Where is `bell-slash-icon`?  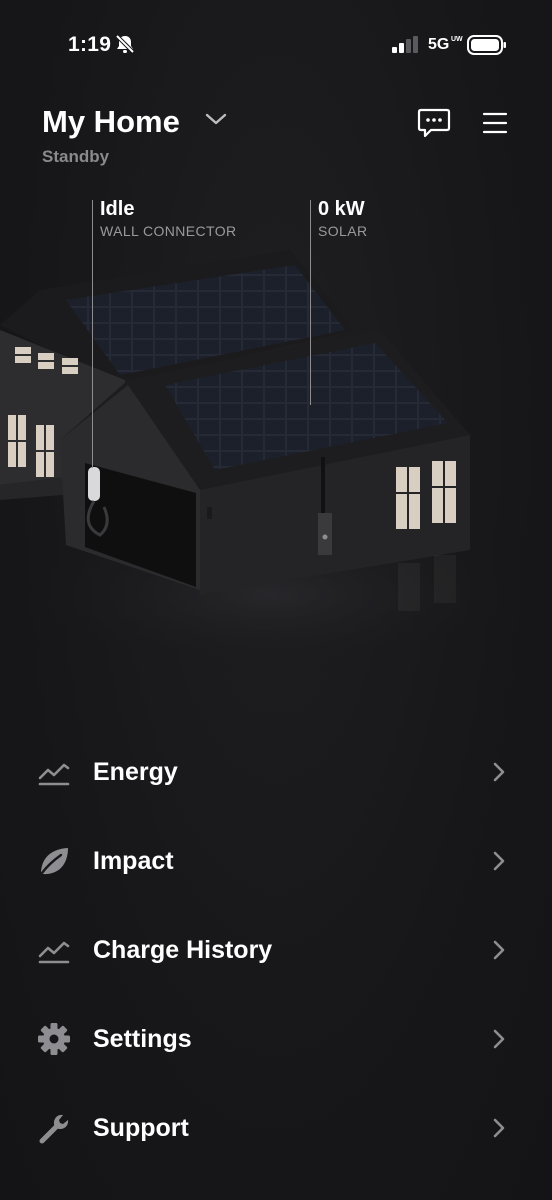
bell-slash-icon is located at coordinates (125, 44).